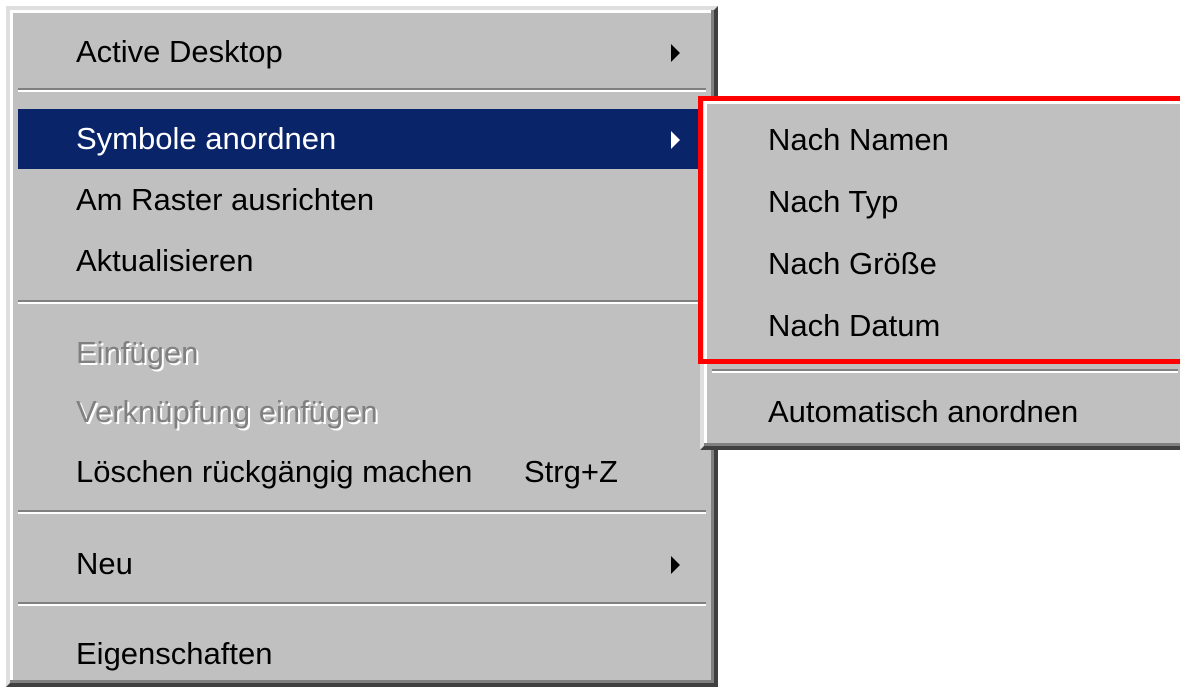  Describe the element at coordinates (362, 564) in the screenshot. I see `menu-item-neu: Neu` at that location.